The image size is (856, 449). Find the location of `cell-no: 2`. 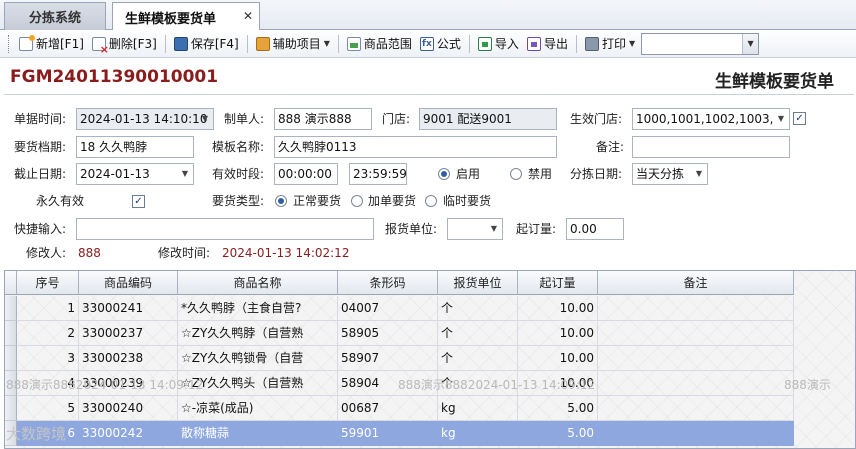

cell-no: 2 is located at coordinates (48, 333).